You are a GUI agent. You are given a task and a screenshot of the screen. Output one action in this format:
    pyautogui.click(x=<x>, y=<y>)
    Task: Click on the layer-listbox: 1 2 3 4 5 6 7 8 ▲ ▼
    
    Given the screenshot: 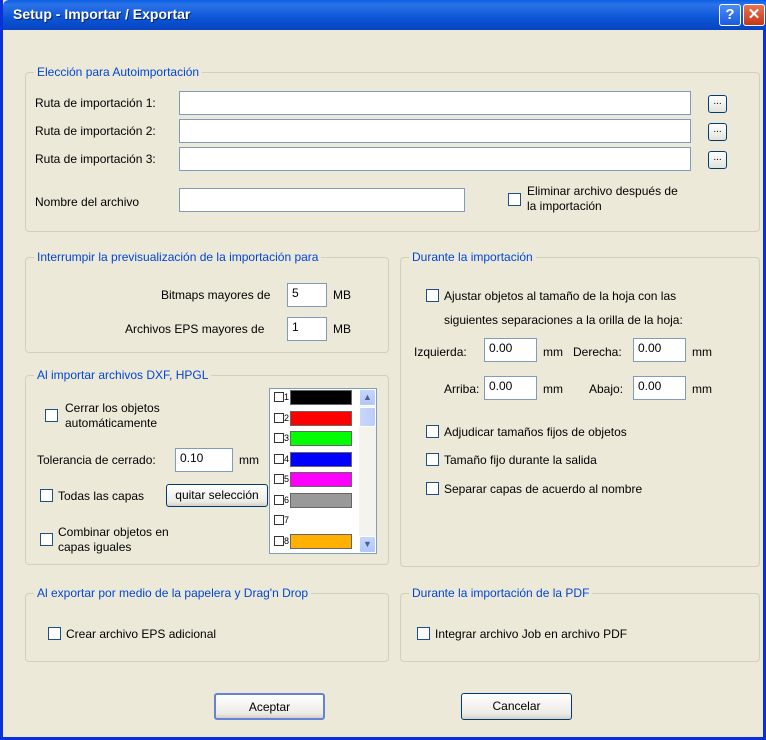 What is the action you would take?
    pyautogui.click(x=323, y=471)
    